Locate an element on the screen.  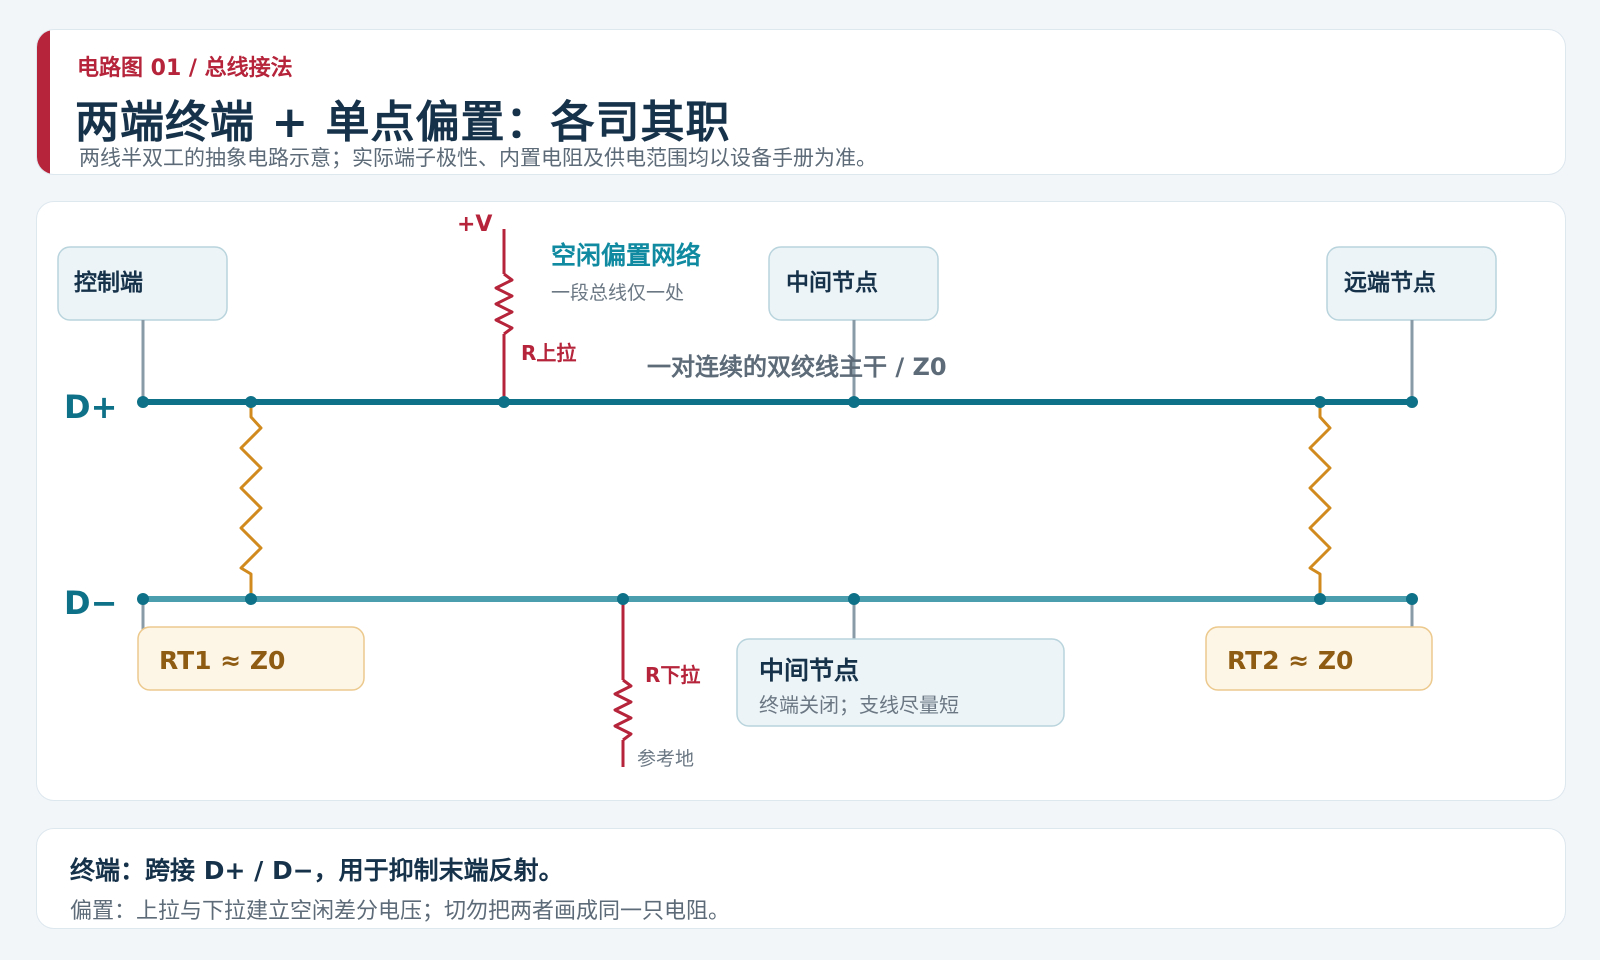
header-accent-bar is located at coordinates (43, 102).